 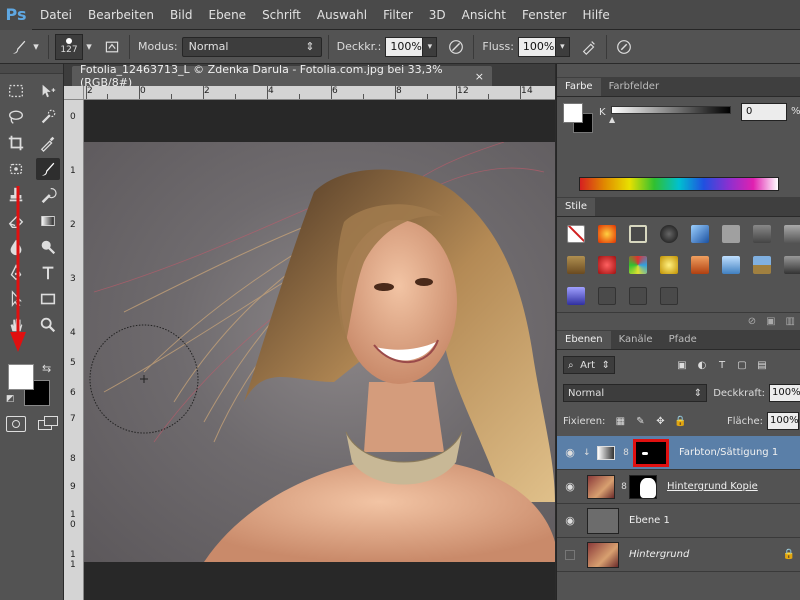 What do you see at coordinates (634, 87) in the screenshot?
I see `tab-farbfelder: Farbfelder` at bounding box center [634, 87].